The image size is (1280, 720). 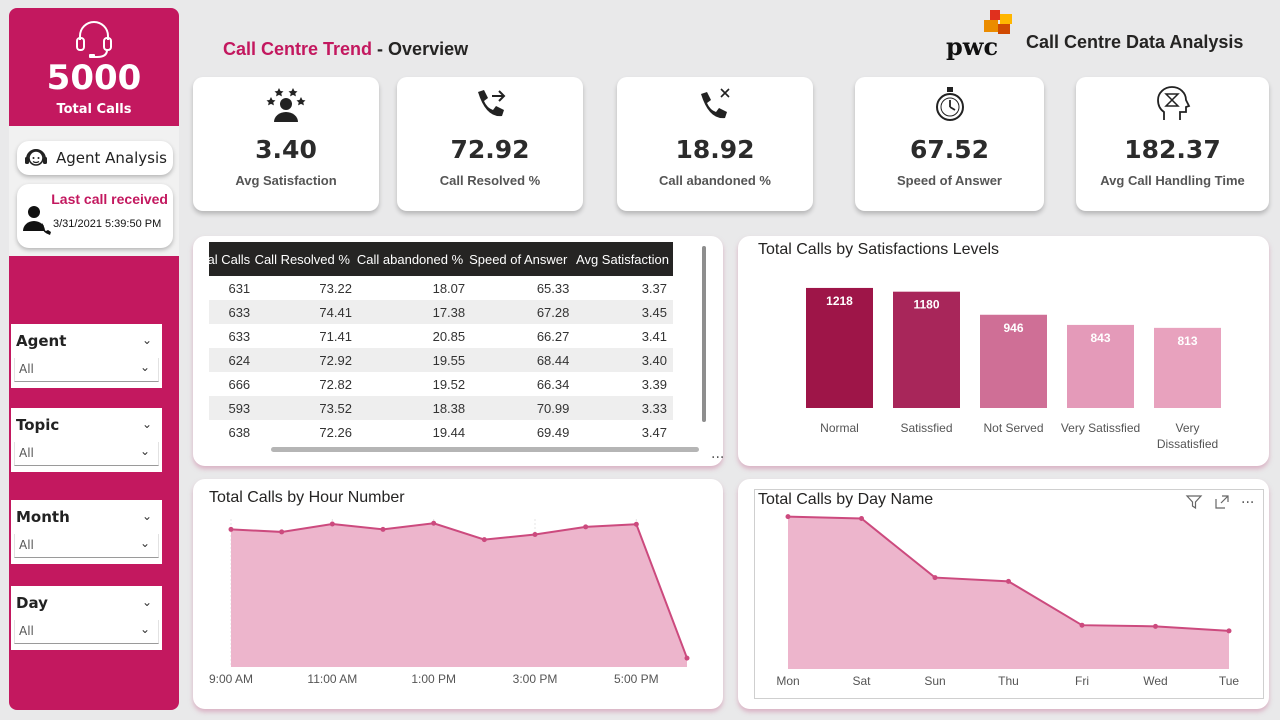 I want to click on table-cell: 18.07, so click(x=449, y=288).